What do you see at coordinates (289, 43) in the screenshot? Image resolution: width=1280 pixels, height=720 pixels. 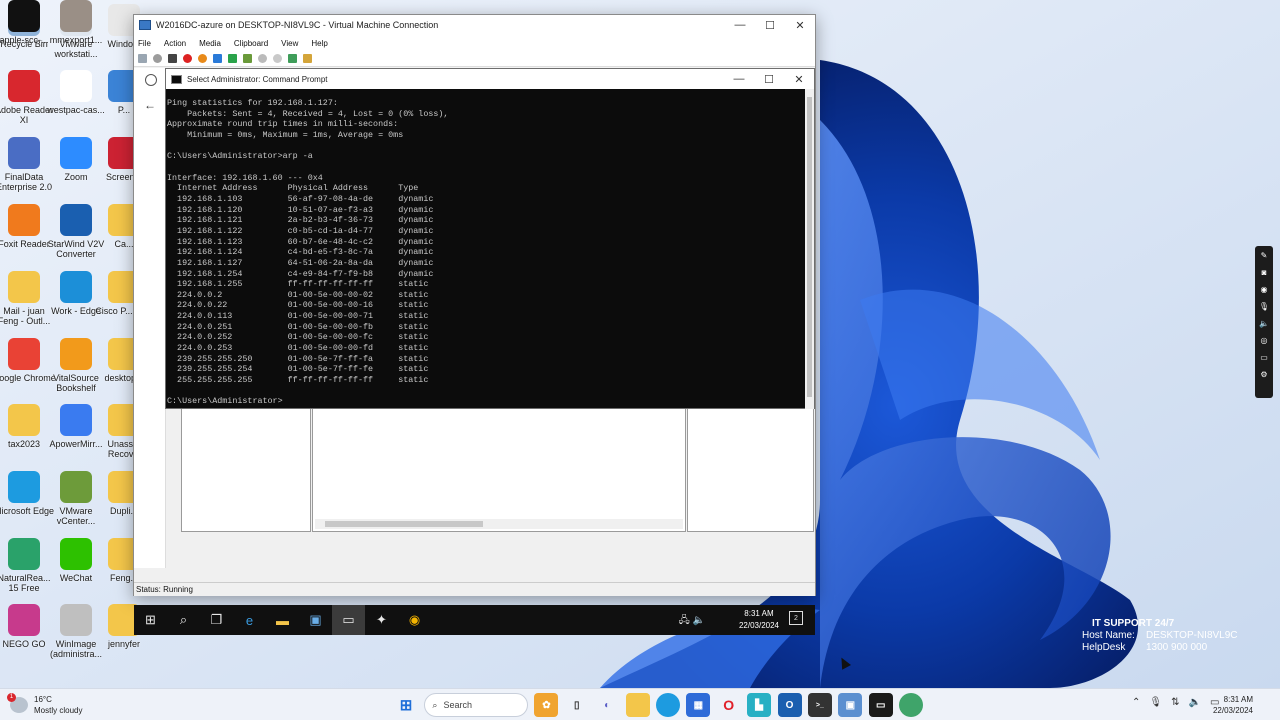 I see `menu-view: View` at bounding box center [289, 43].